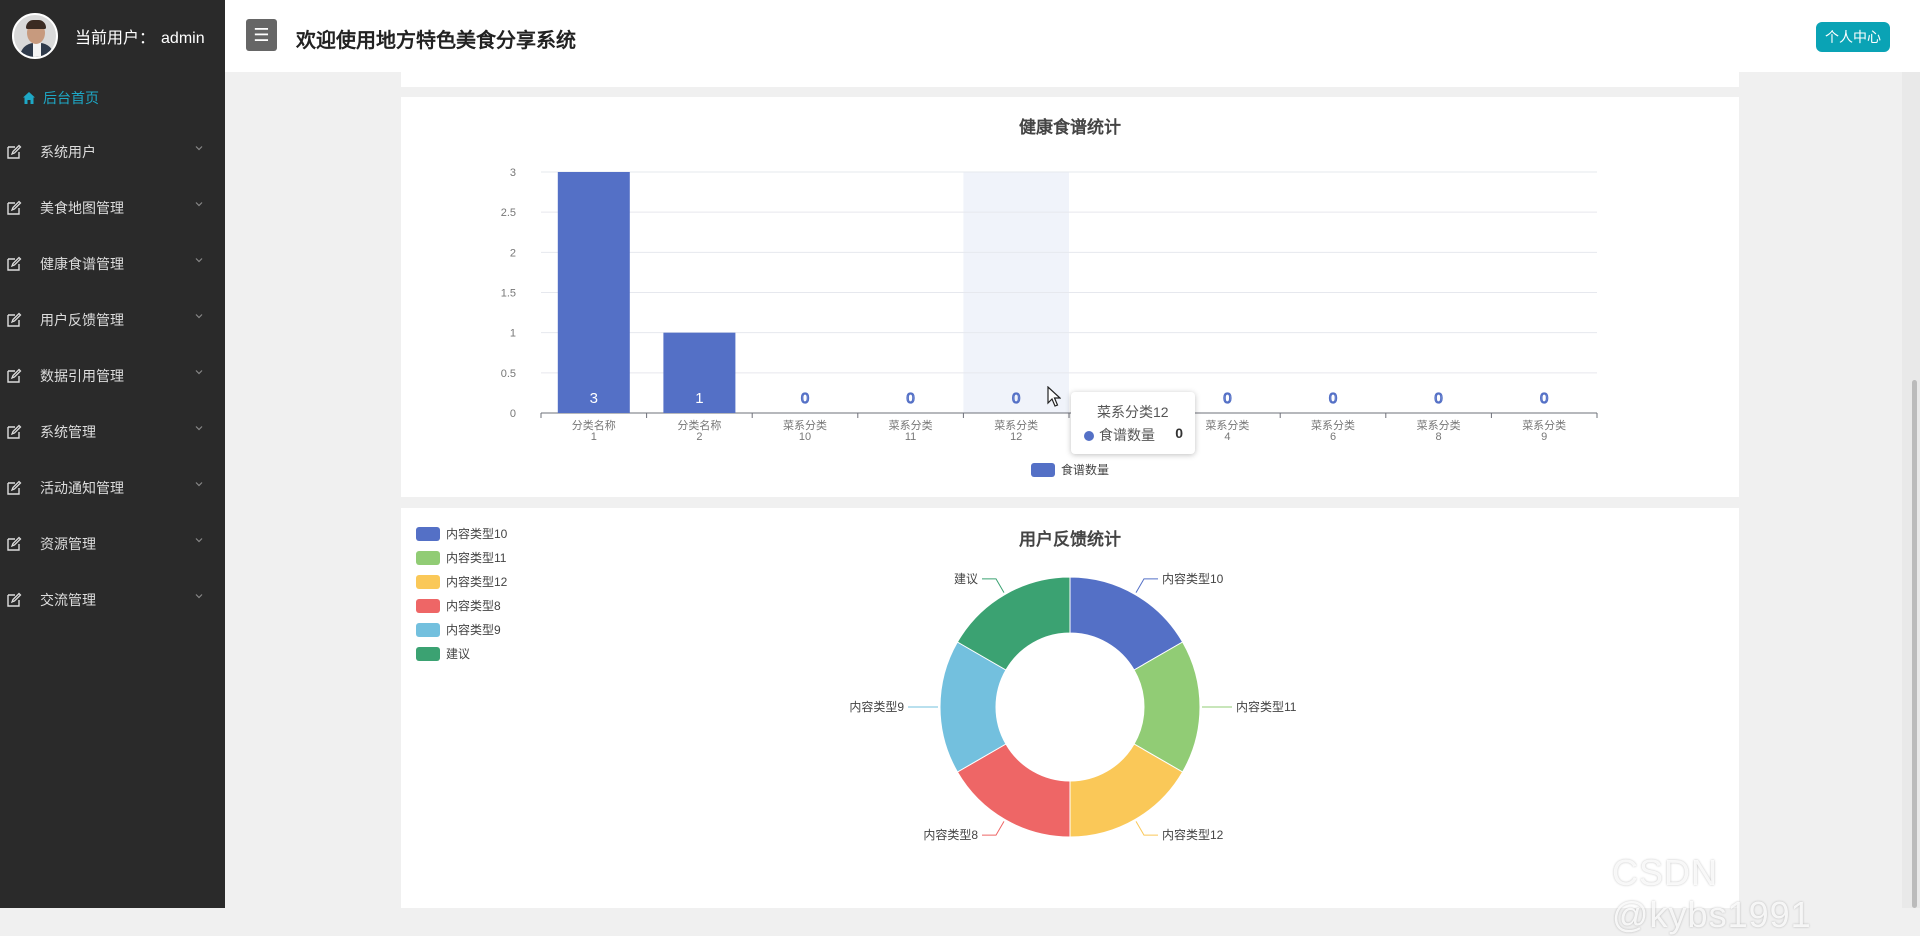  I want to click on menu-toggle-button: ☰, so click(261, 35).